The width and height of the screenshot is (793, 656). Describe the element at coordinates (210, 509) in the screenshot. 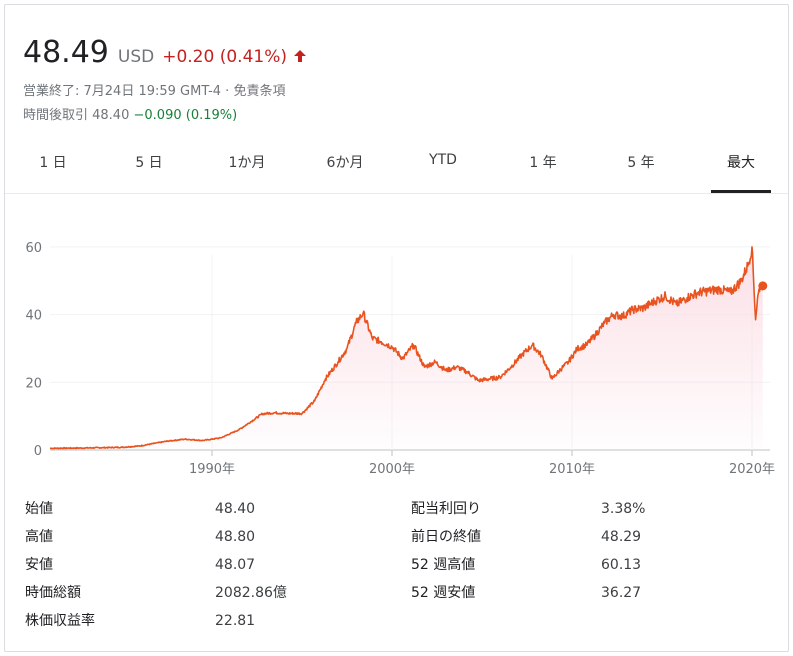

I see `stat-open: 始値 48.40` at that location.